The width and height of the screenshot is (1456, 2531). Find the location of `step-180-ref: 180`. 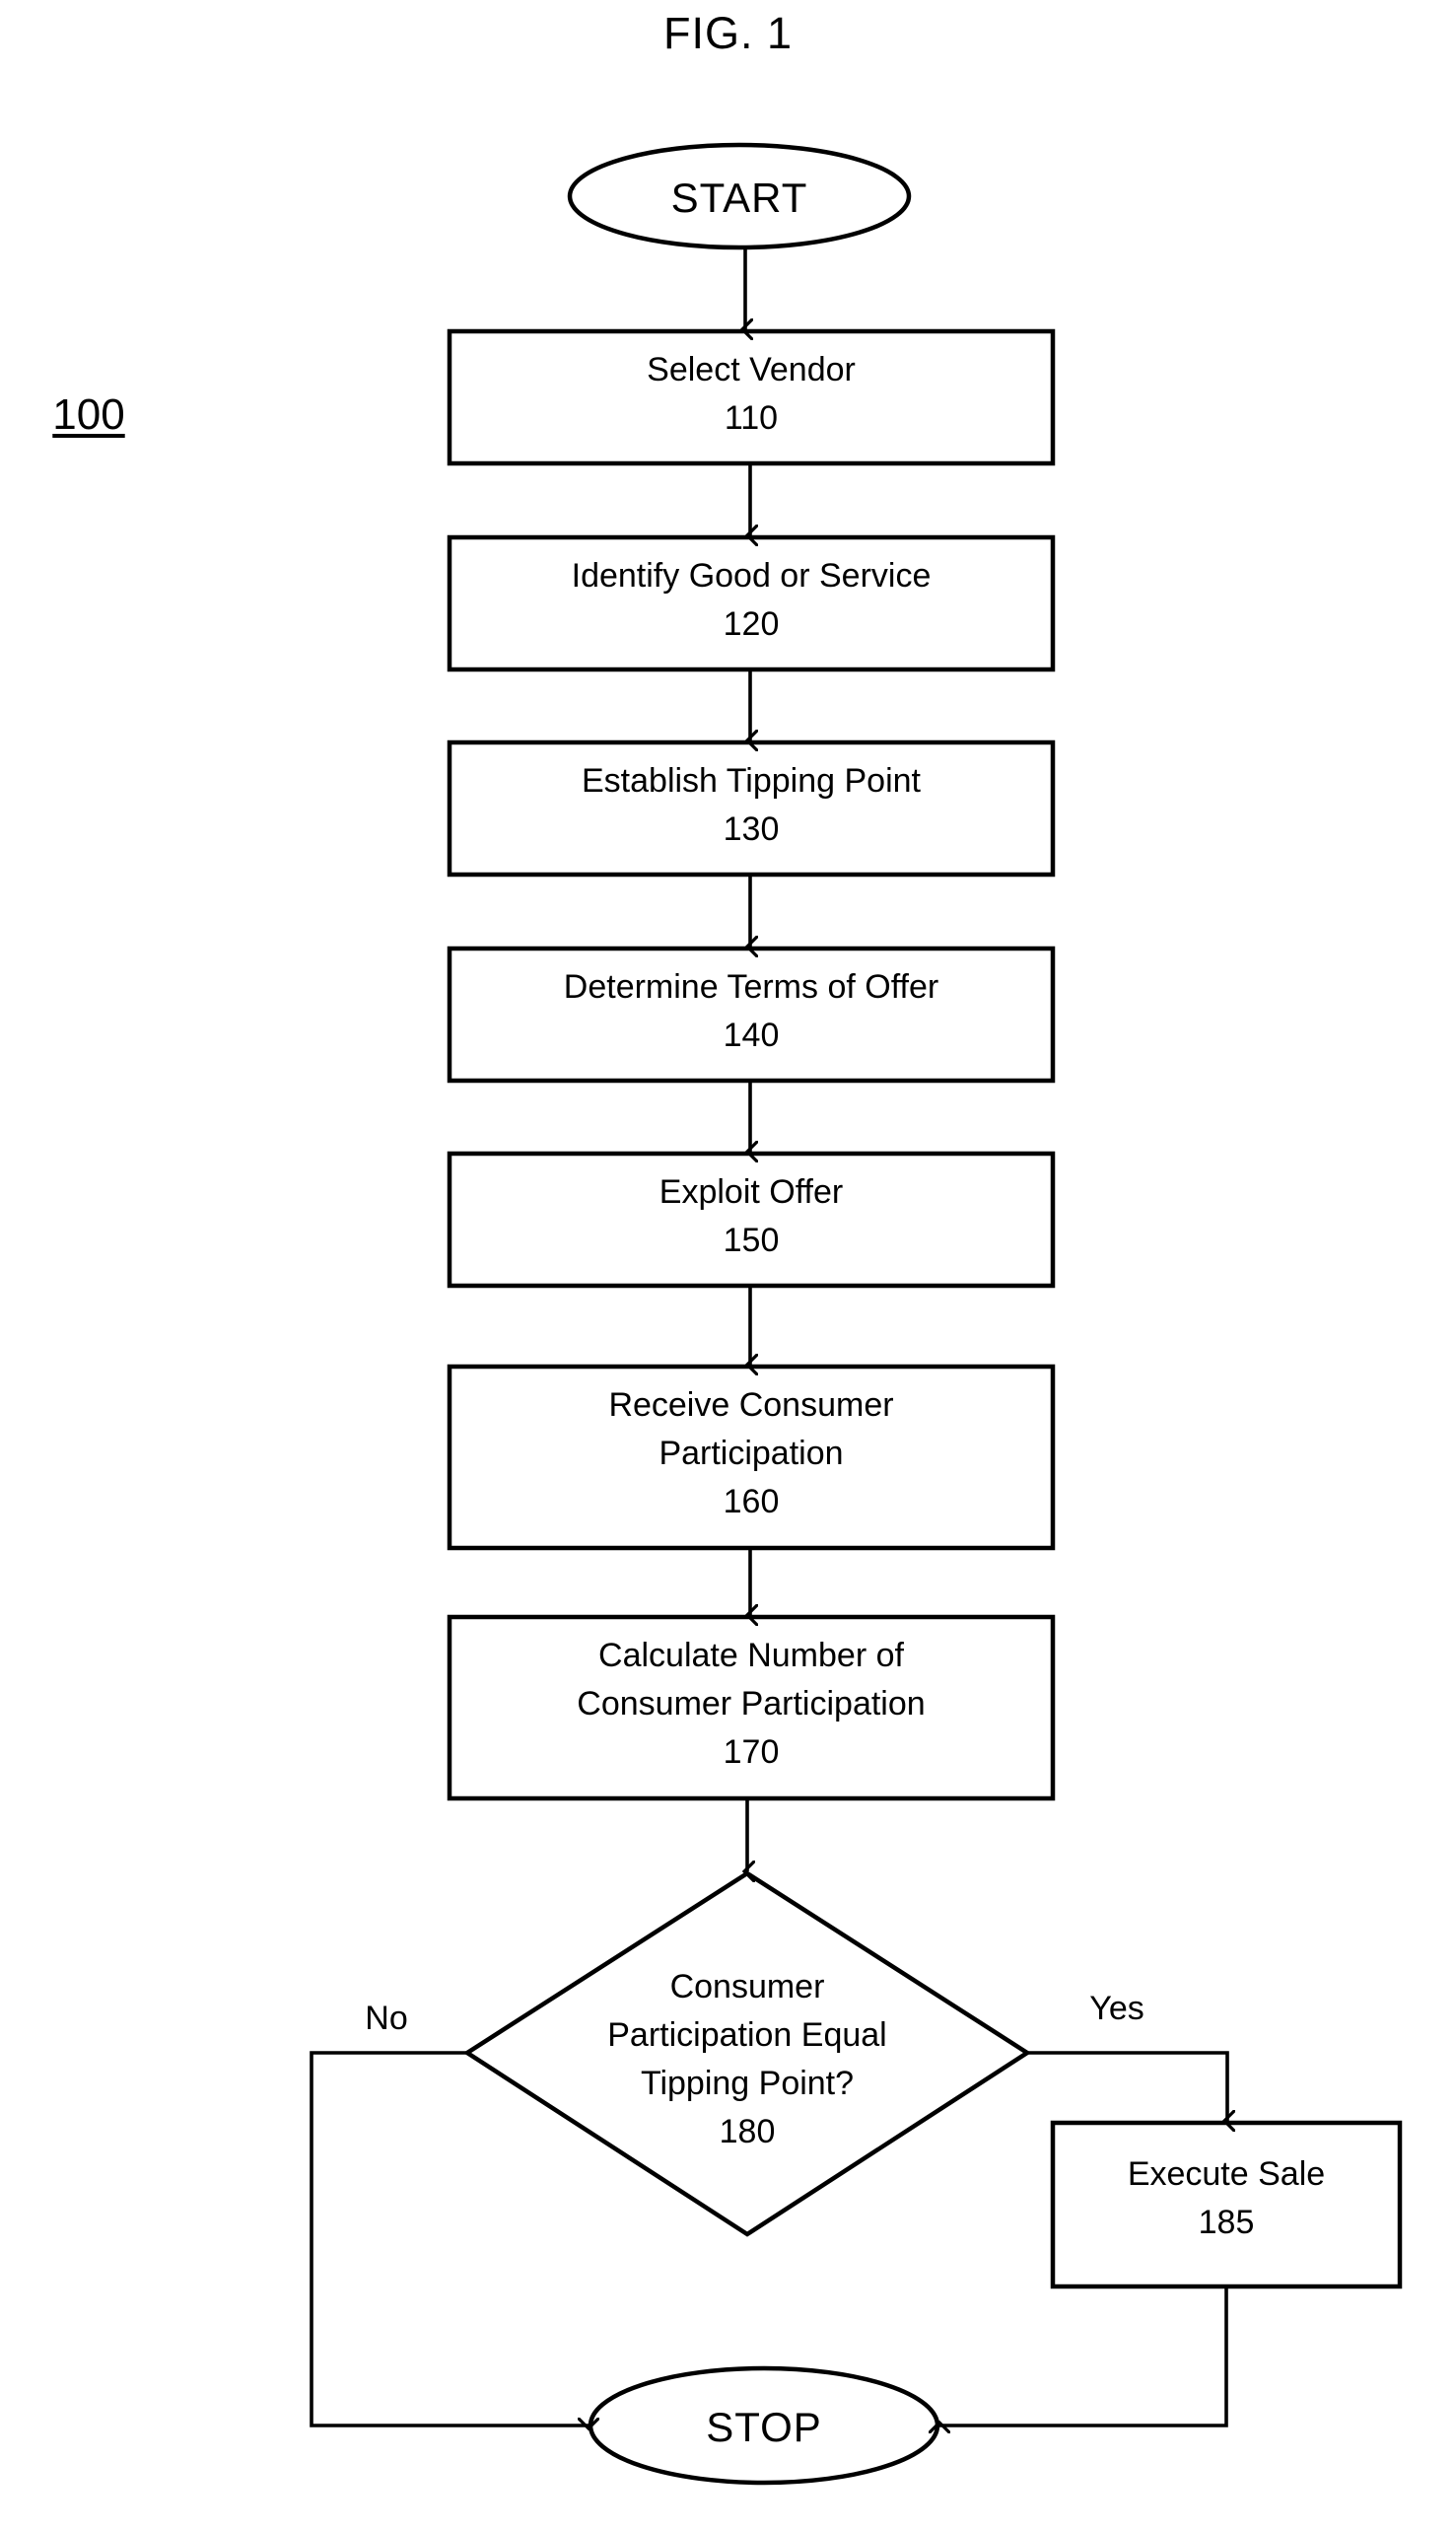

step-180-ref: 180 is located at coordinates (747, 2131).